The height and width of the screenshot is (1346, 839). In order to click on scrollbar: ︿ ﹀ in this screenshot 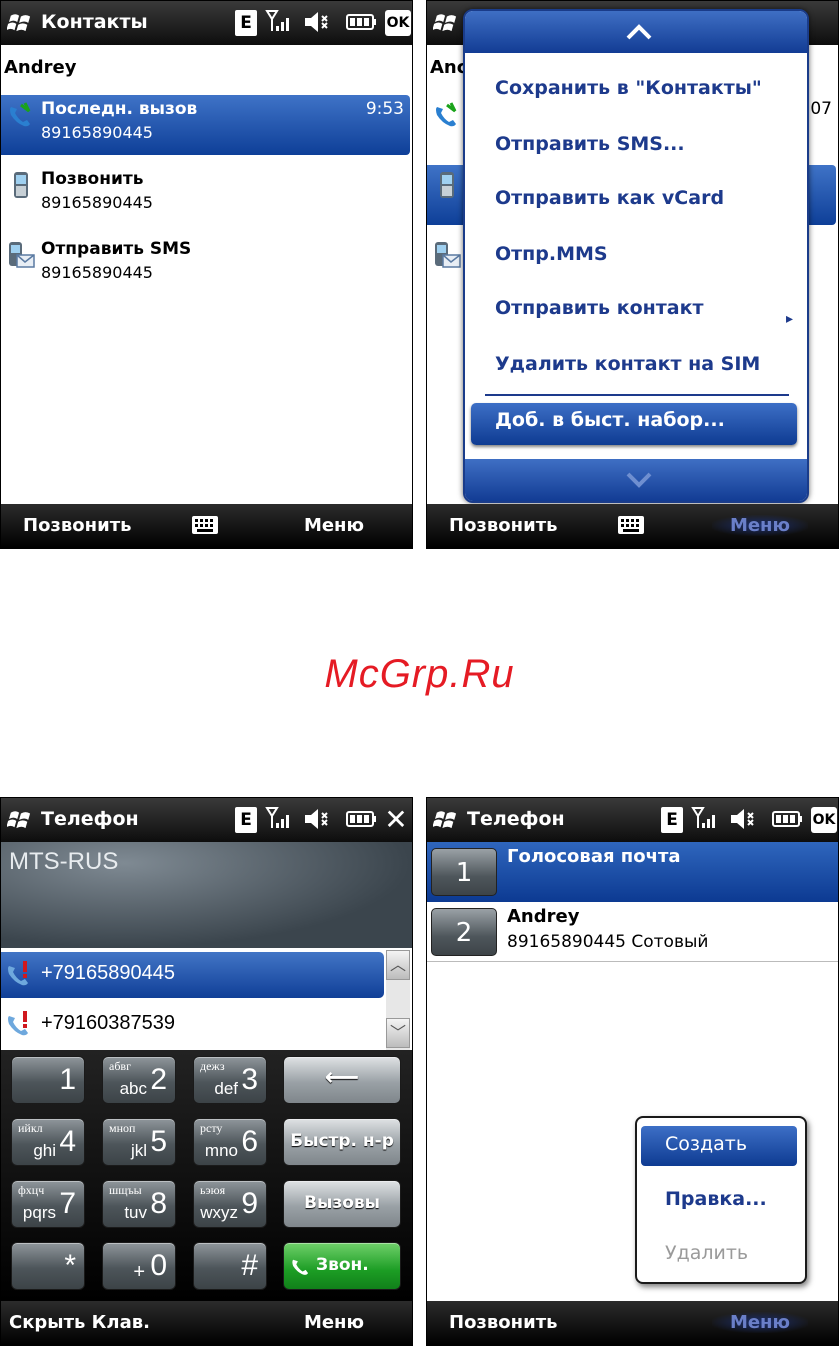, I will do `click(398, 1000)`.